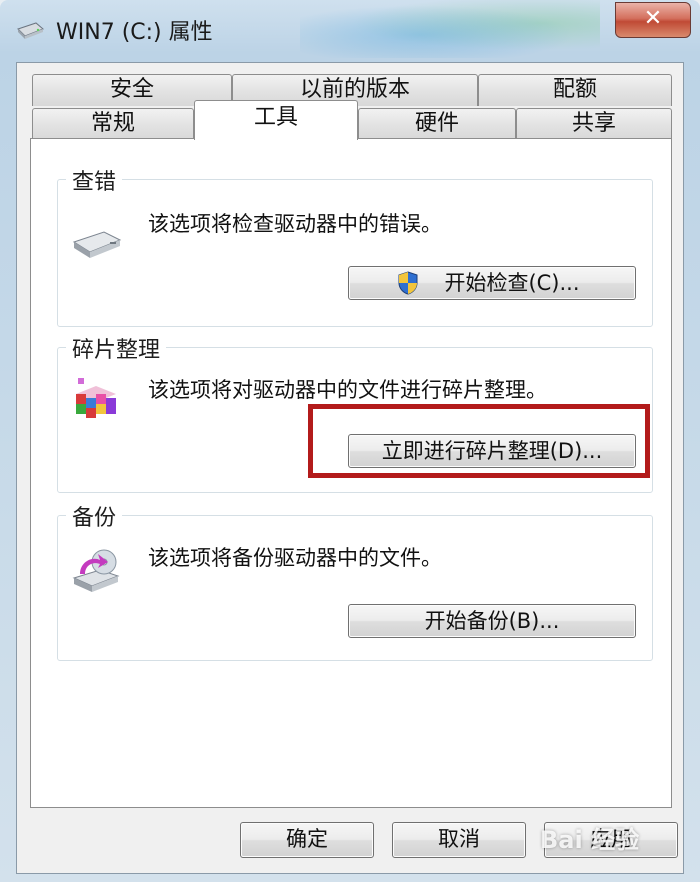 Image resolution: width=700 pixels, height=882 pixels. What do you see at coordinates (96, 398) in the screenshot?
I see `defrag-icon` at bounding box center [96, 398].